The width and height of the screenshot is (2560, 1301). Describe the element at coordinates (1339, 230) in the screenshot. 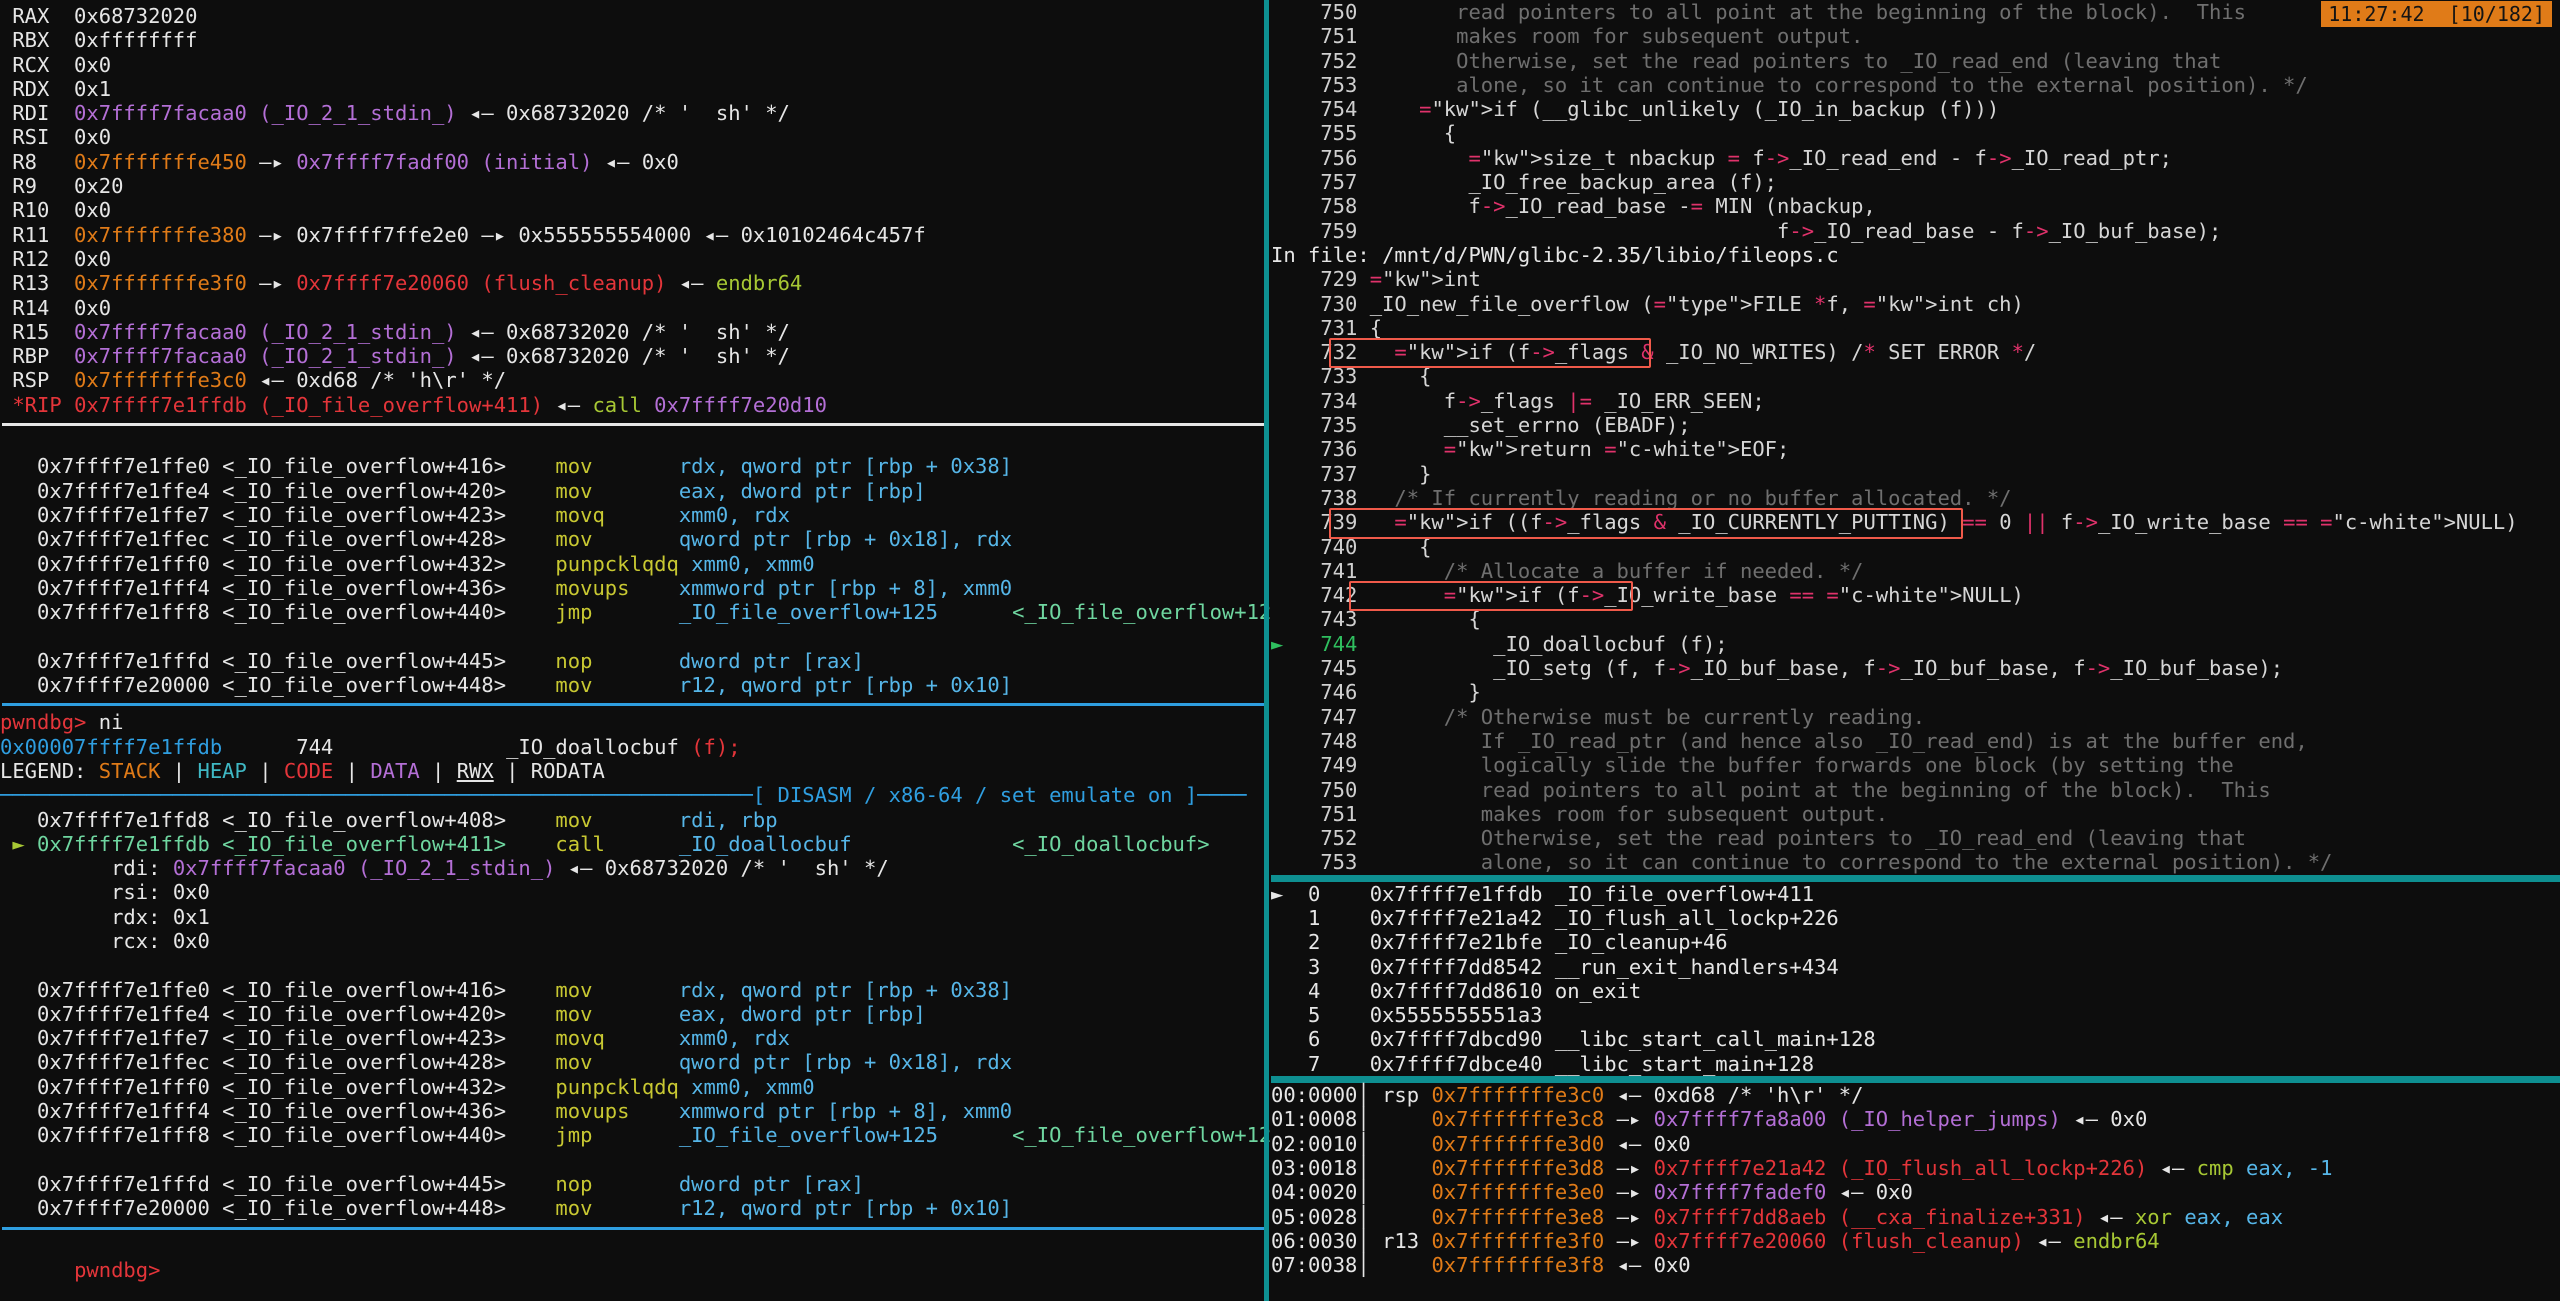

I see `source-line-number: 759` at that location.